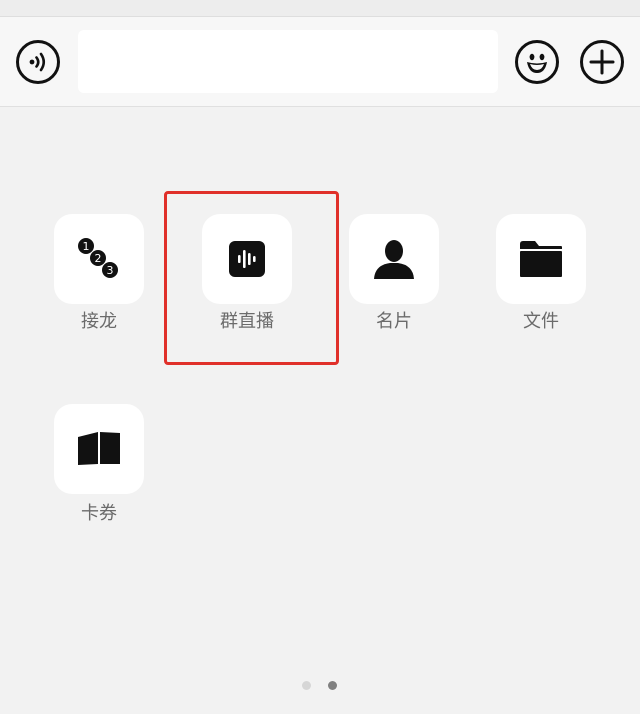 This screenshot has width=640, height=714. I want to click on app-tile-coupon, so click(99, 449).